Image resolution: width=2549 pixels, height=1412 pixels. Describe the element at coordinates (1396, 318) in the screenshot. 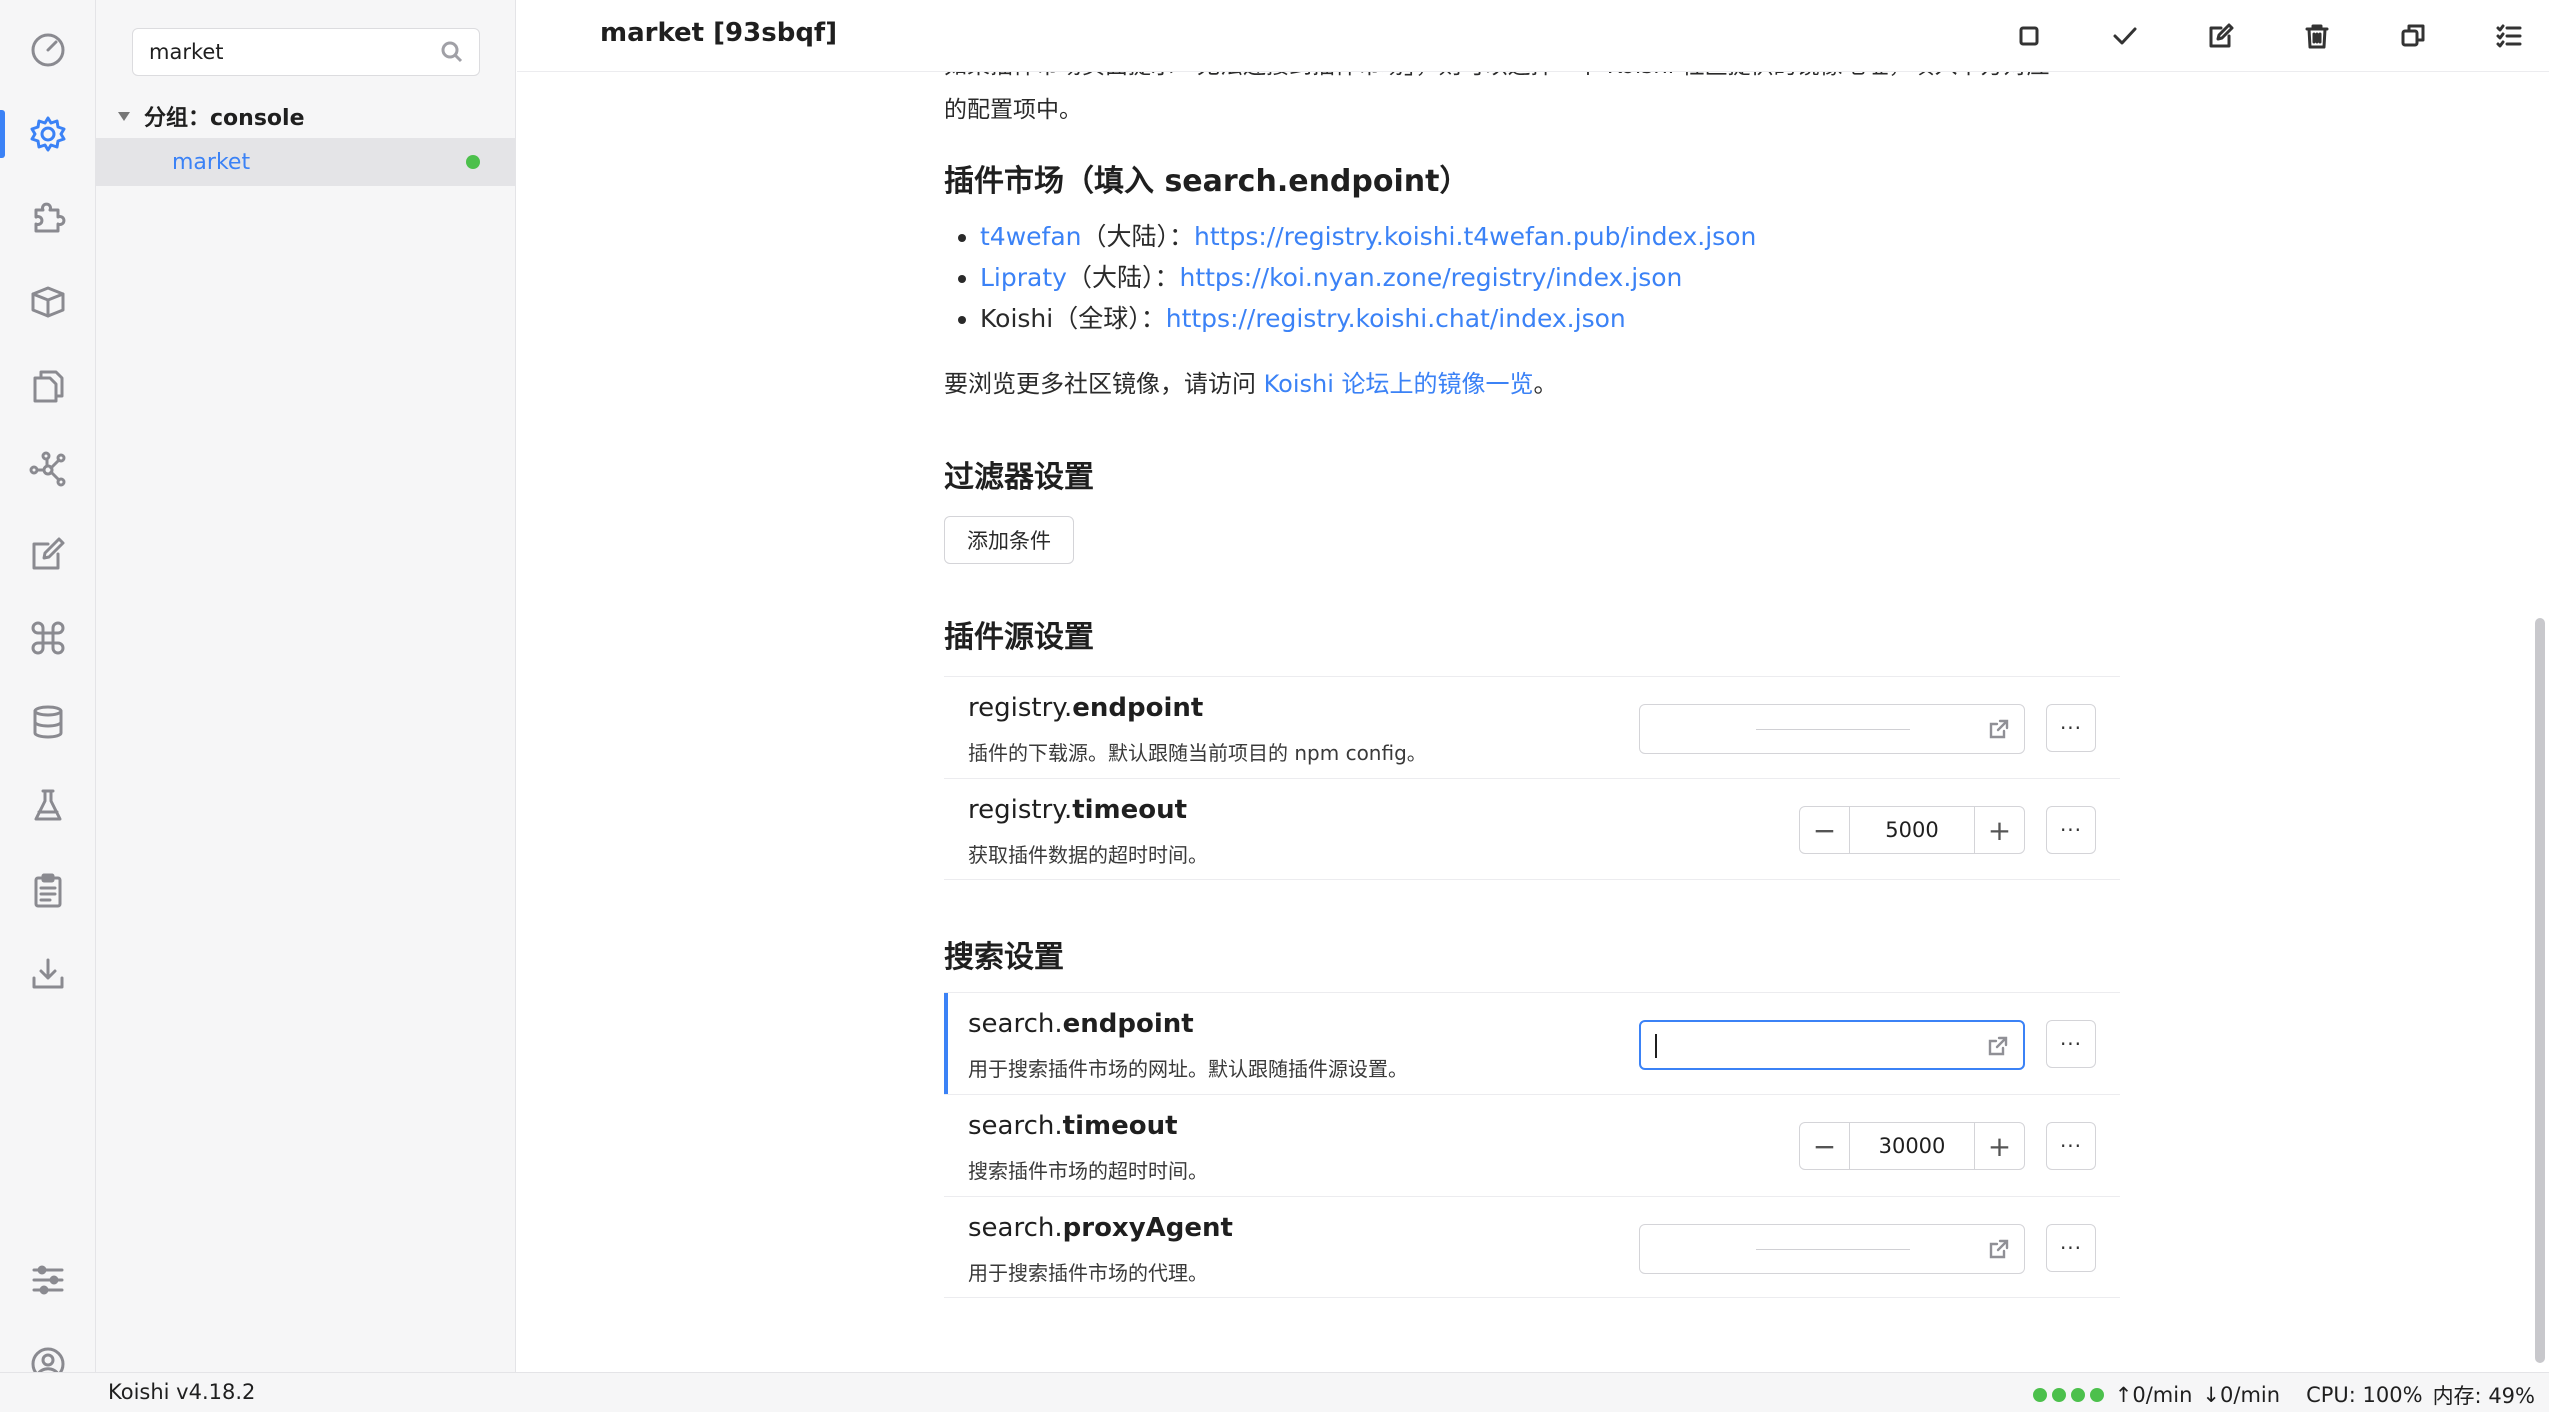

I see `mirror-url-link: https://registry.koishi.chat/index.json` at that location.